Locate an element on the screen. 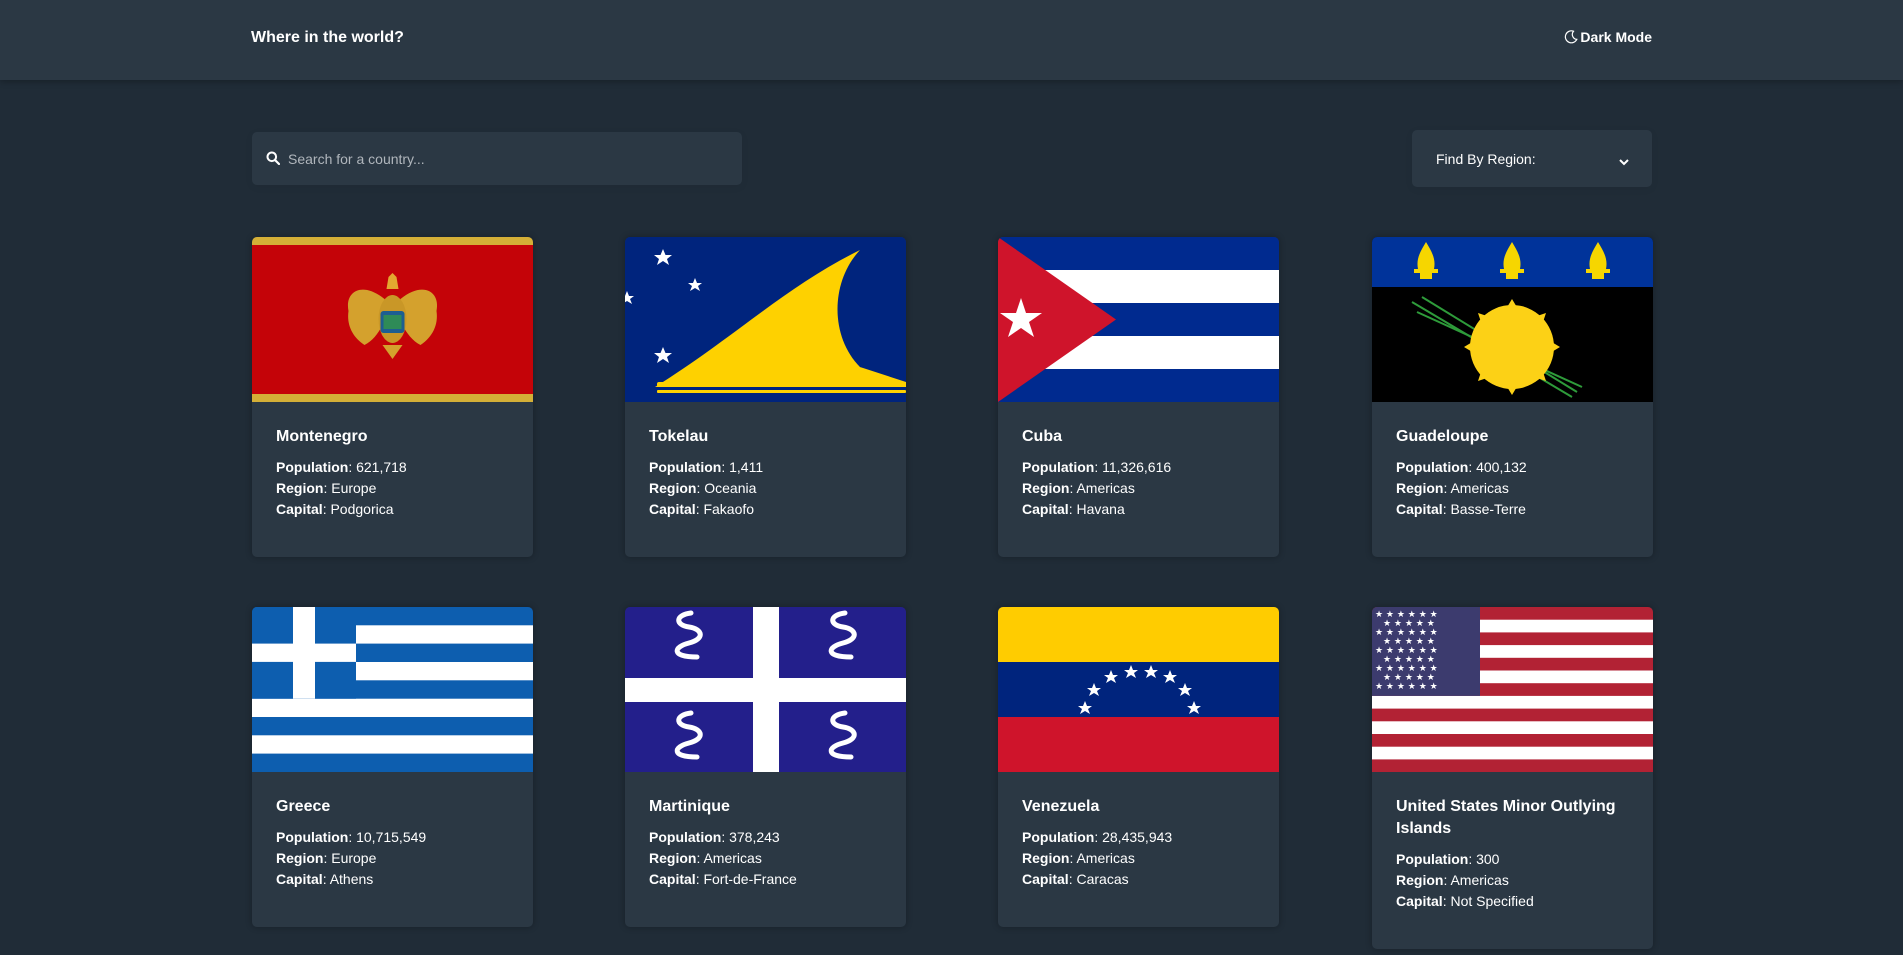 This screenshot has width=1903, height=955. search-icon is located at coordinates (273, 160).